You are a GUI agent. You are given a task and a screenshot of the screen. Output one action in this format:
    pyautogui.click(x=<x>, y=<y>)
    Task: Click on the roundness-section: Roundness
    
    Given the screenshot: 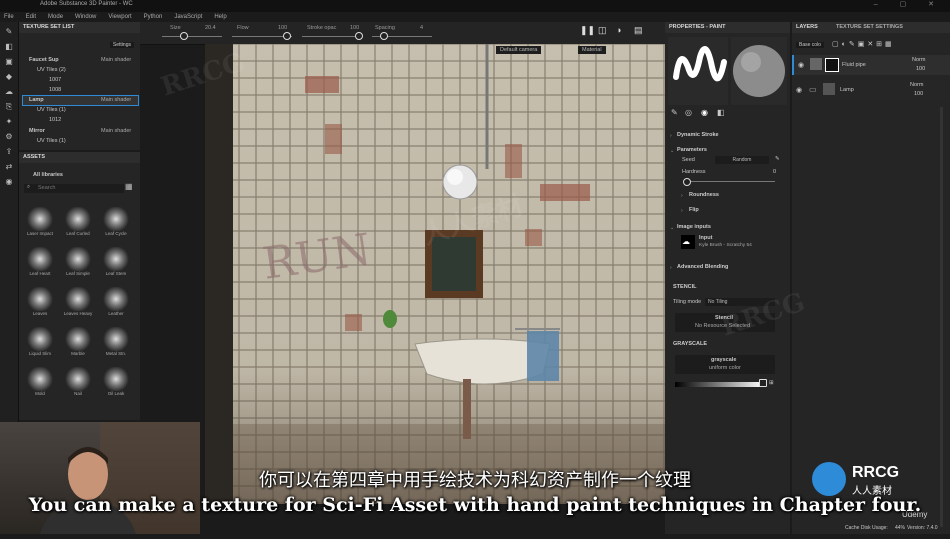 What is the action you would take?
    pyautogui.click(x=704, y=195)
    